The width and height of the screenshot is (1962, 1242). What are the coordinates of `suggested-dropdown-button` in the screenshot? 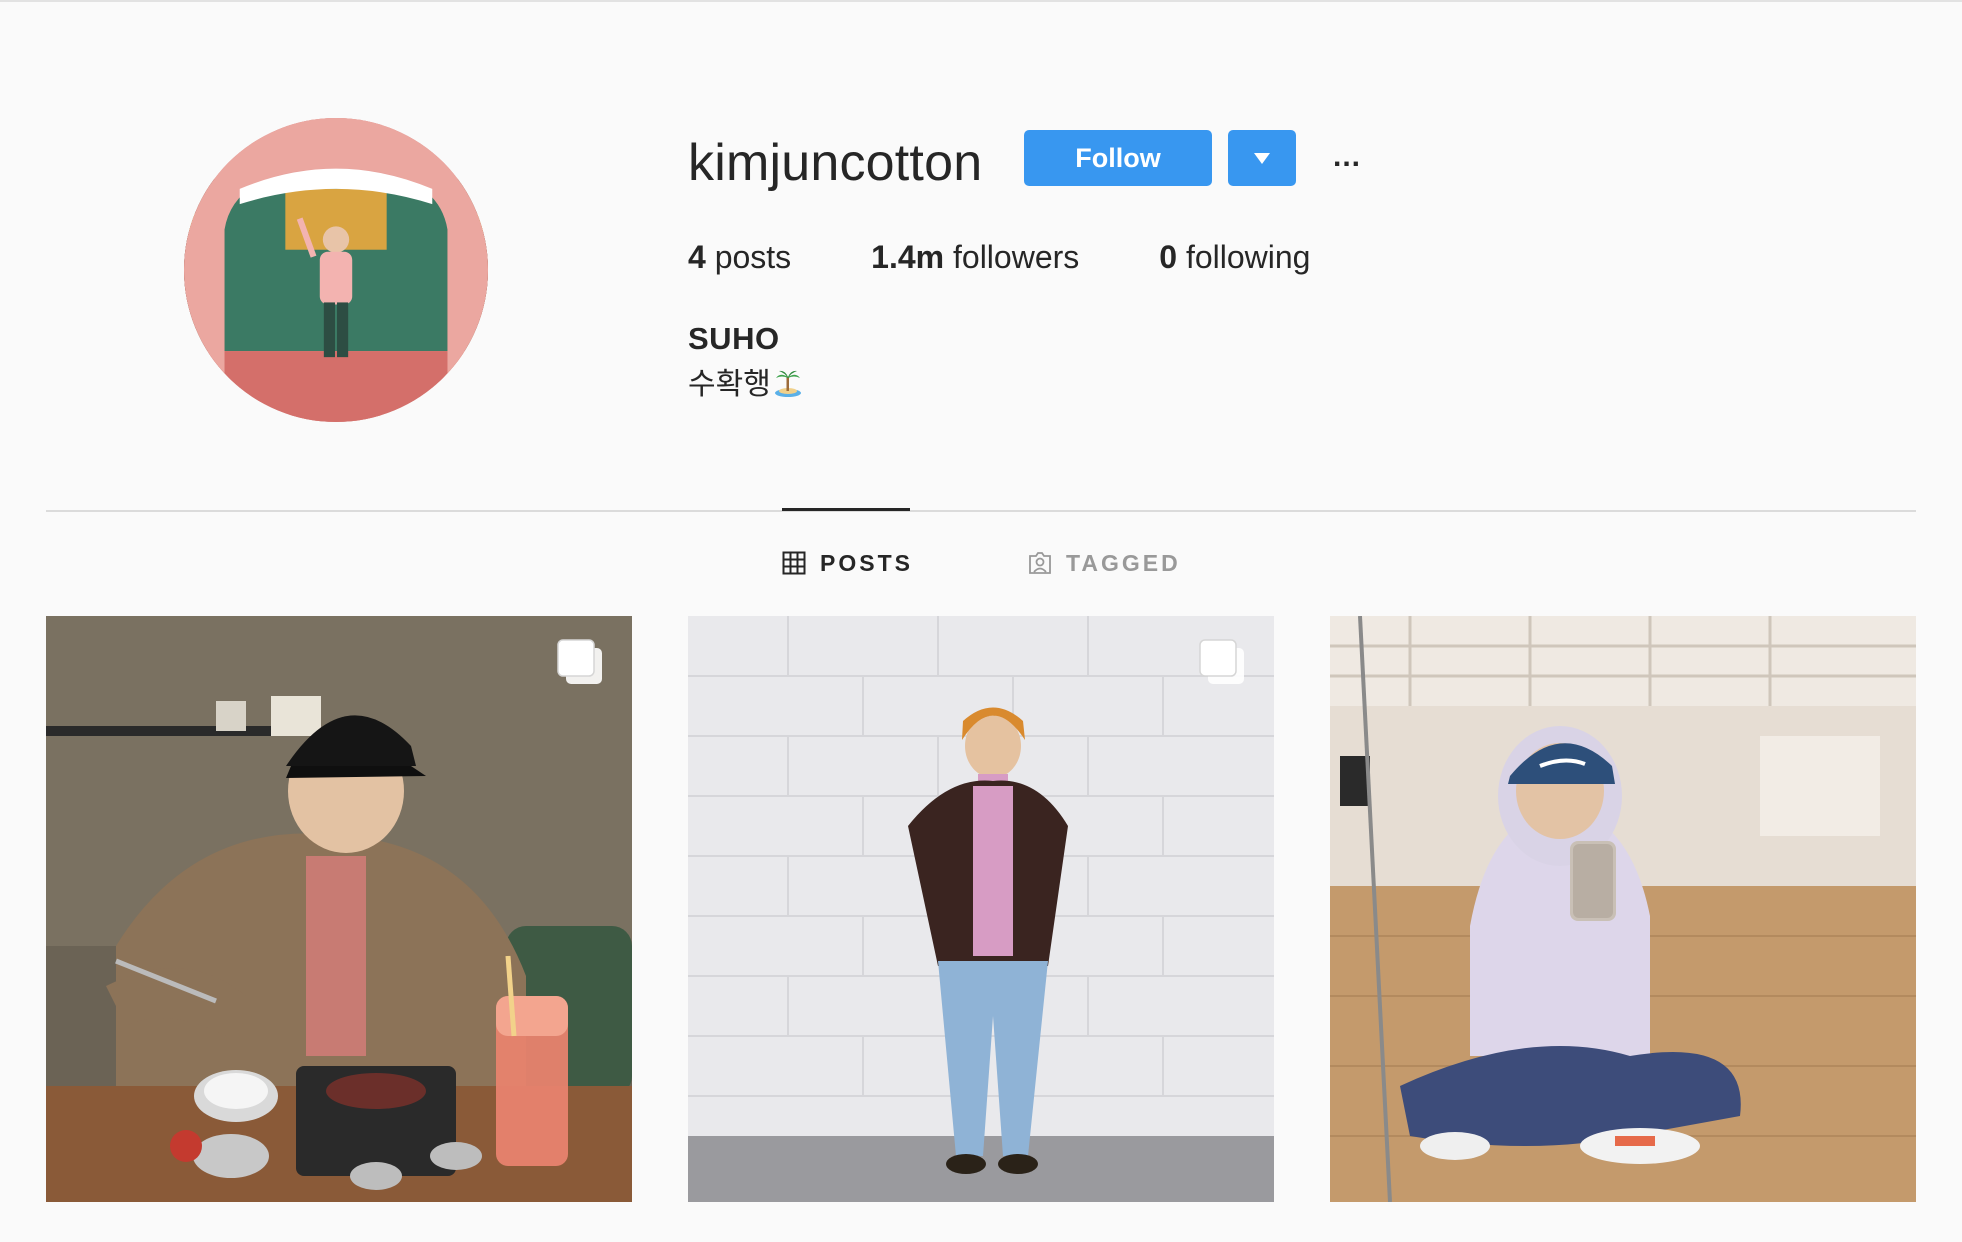 It's located at (1262, 158).